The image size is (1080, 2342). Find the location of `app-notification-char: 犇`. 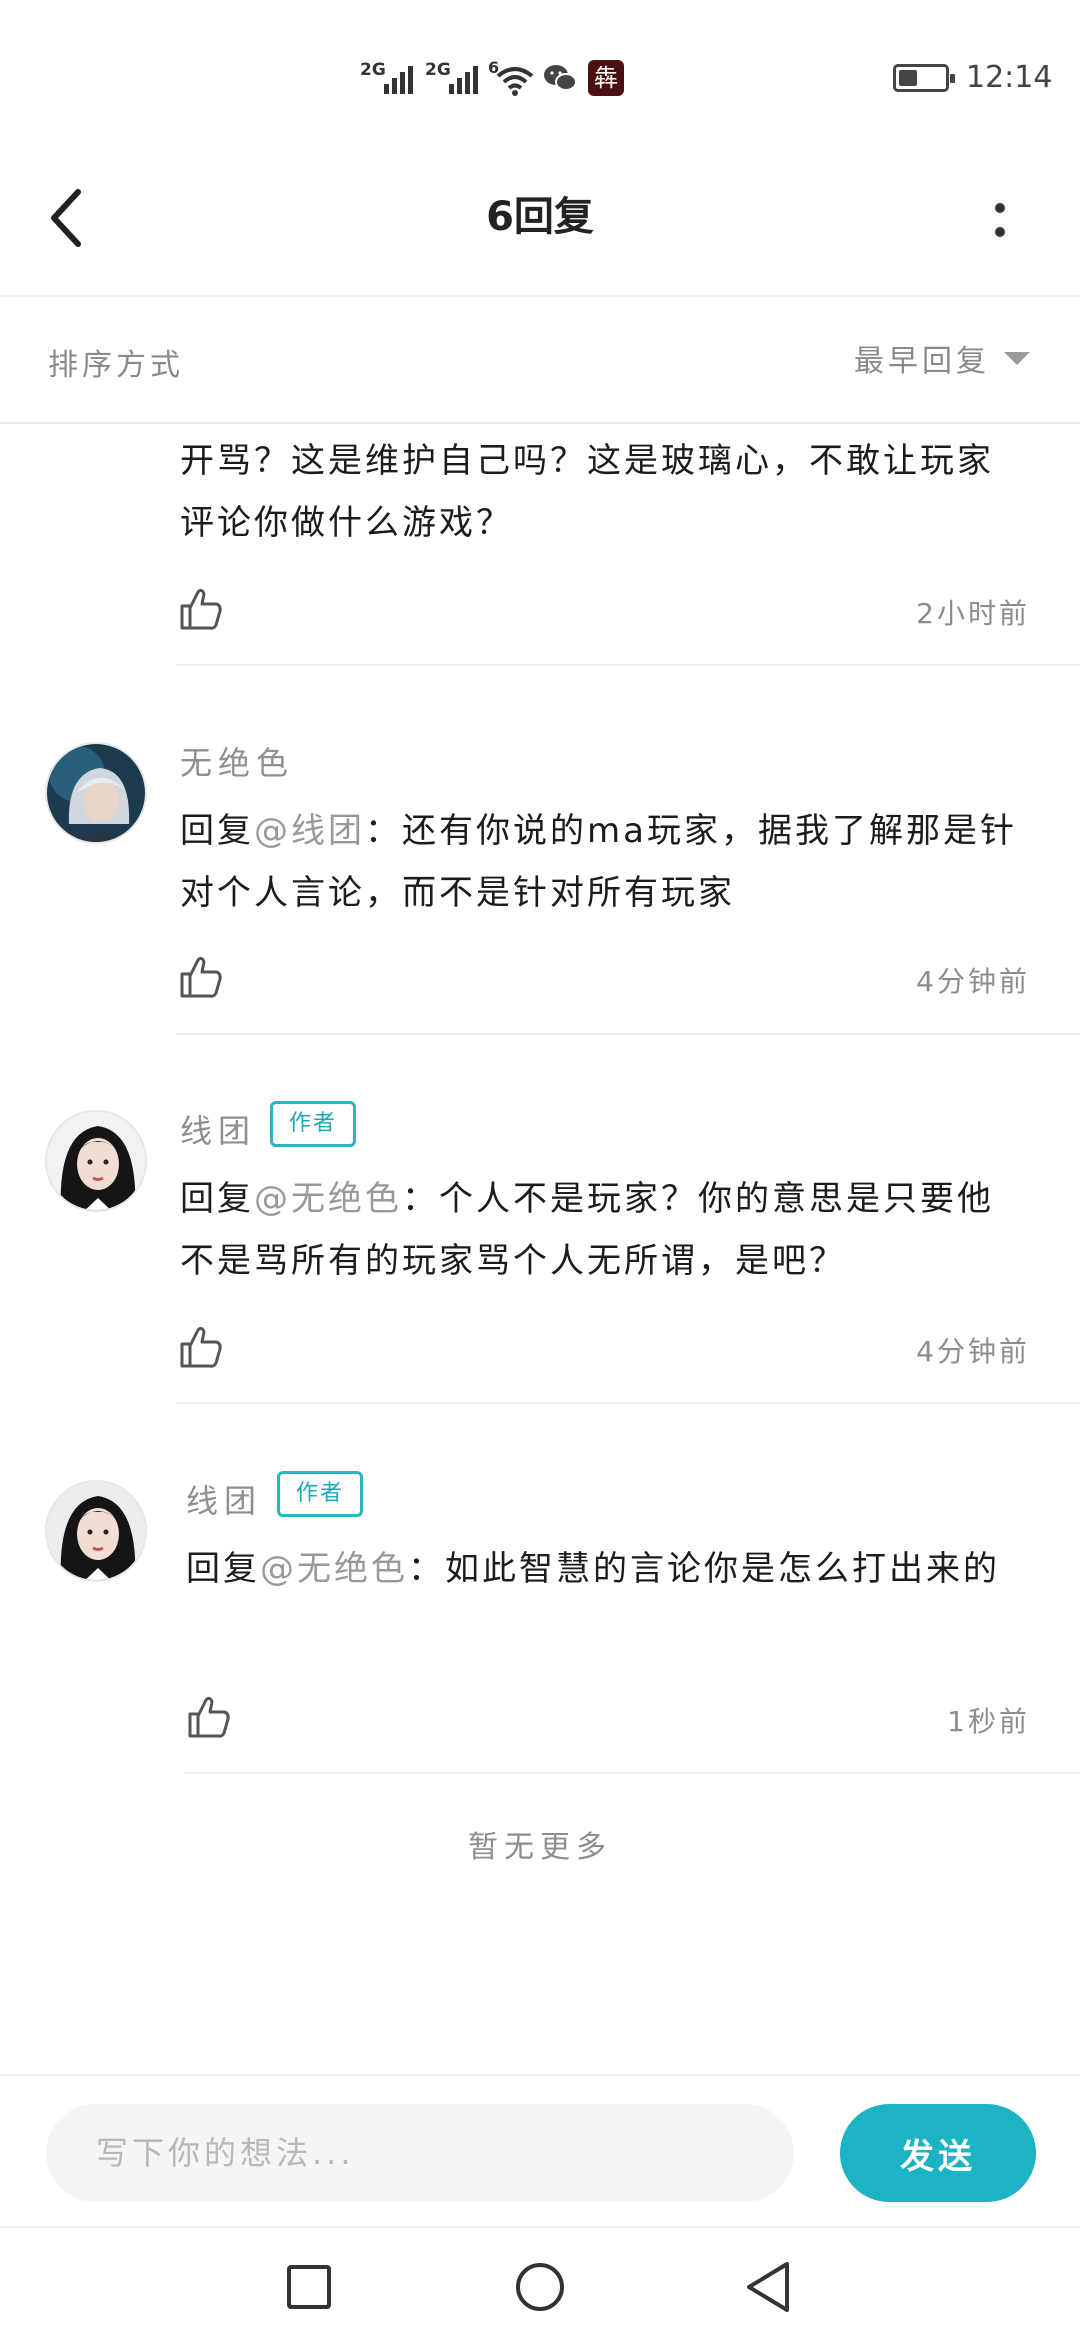

app-notification-char: 犇 is located at coordinates (606, 78).